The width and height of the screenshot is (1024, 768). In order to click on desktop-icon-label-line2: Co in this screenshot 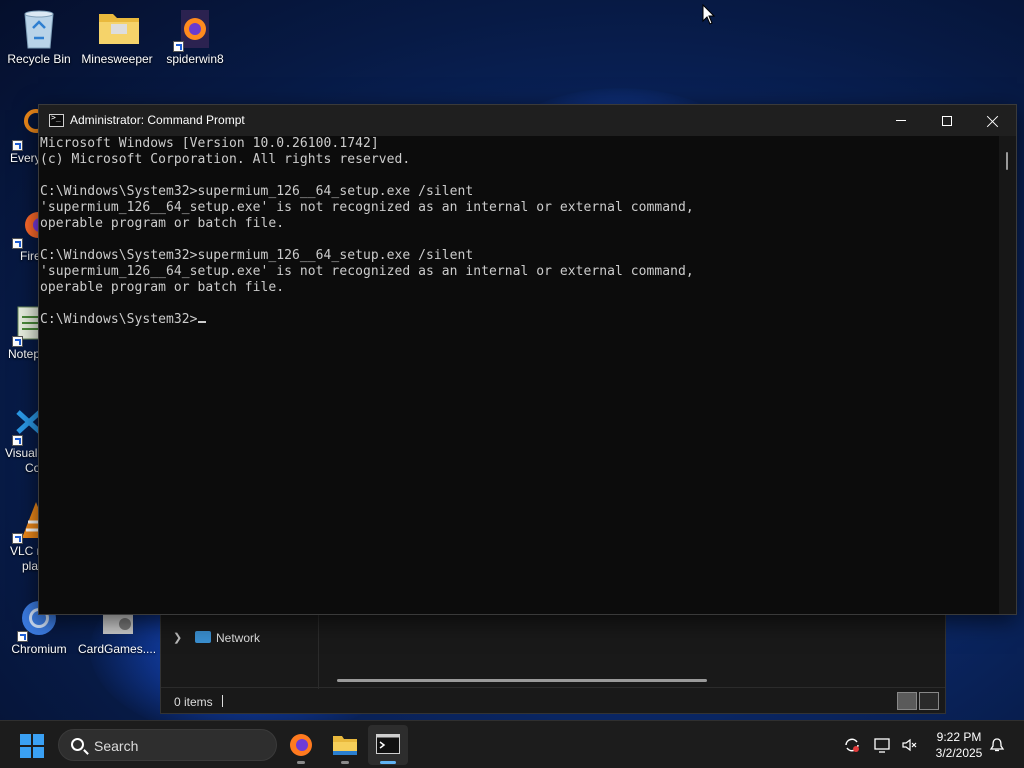, I will do `click(33, 468)`.